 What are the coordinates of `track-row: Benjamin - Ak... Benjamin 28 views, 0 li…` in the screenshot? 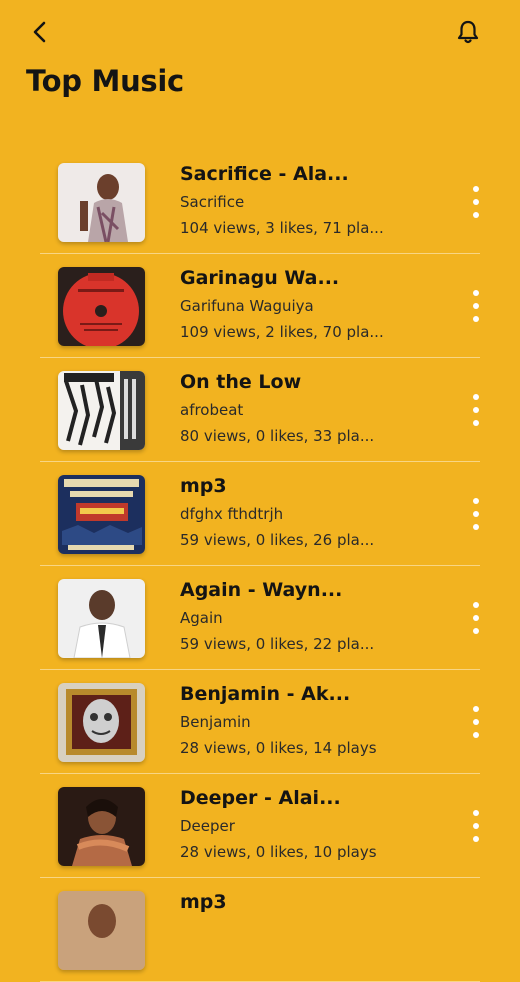 It's located at (260, 722).